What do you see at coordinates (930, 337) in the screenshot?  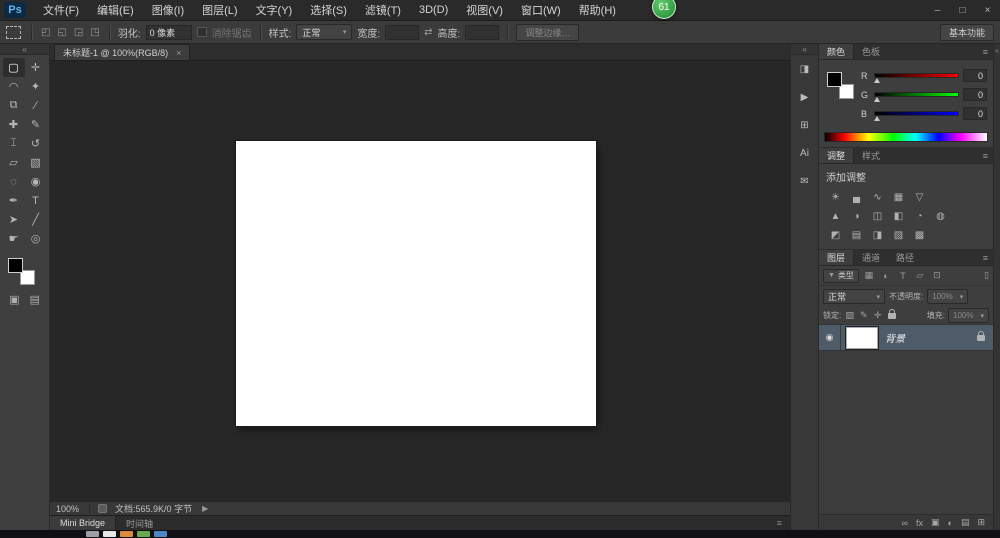 I see `layer-name: 背景` at bounding box center [930, 337].